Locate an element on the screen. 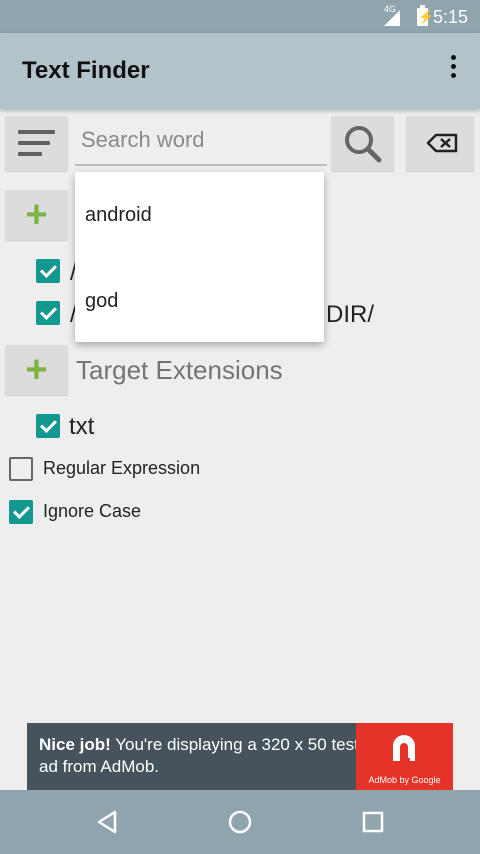 This screenshot has width=480, height=854. backspace-icon is located at coordinates (442, 143).